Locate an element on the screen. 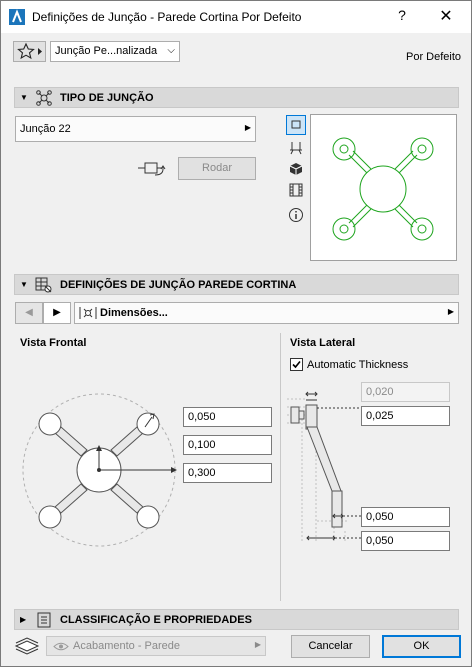 The height and width of the screenshot is (667, 472). junction-type-value: Junção 22 is located at coordinates (45, 129).